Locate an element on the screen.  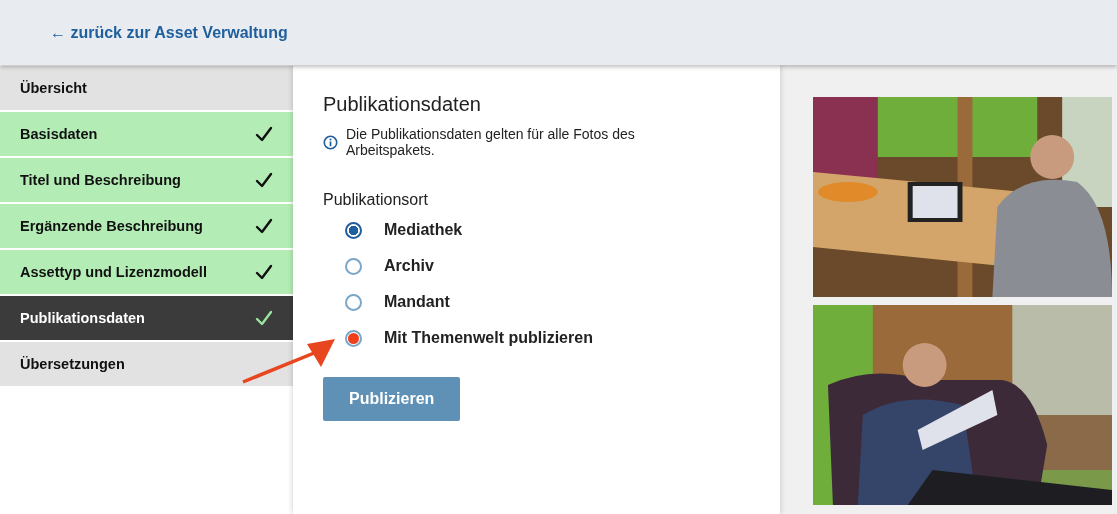
sidebar-item: Publikationsdaten is located at coordinates (146, 318).